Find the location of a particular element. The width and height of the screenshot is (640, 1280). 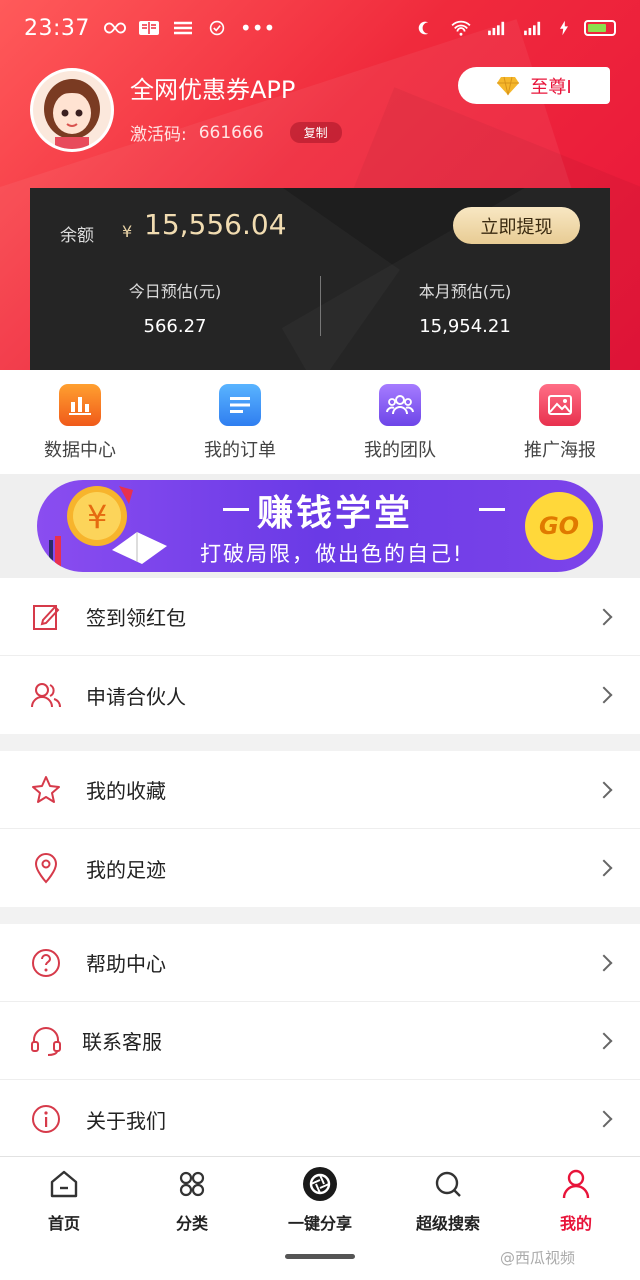

tab-home: 首页 is located at coordinates (64, 1198).